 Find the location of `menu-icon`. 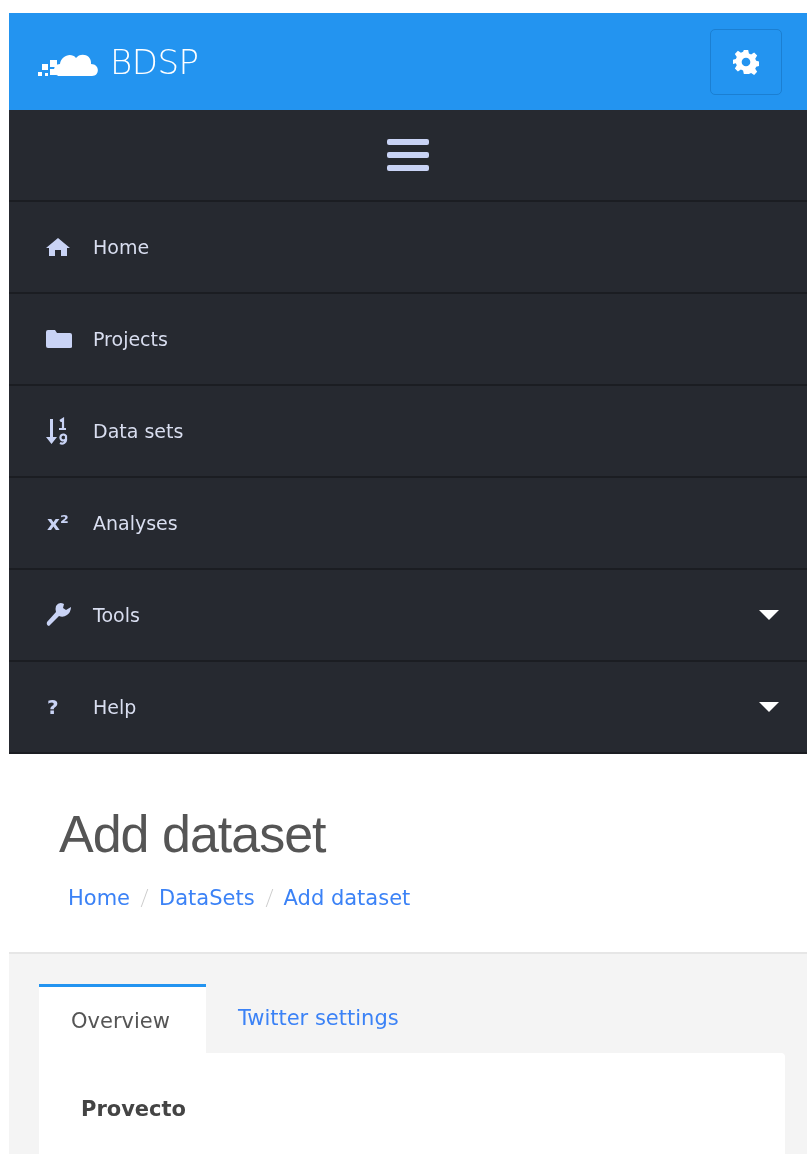

menu-icon is located at coordinates (408, 155).